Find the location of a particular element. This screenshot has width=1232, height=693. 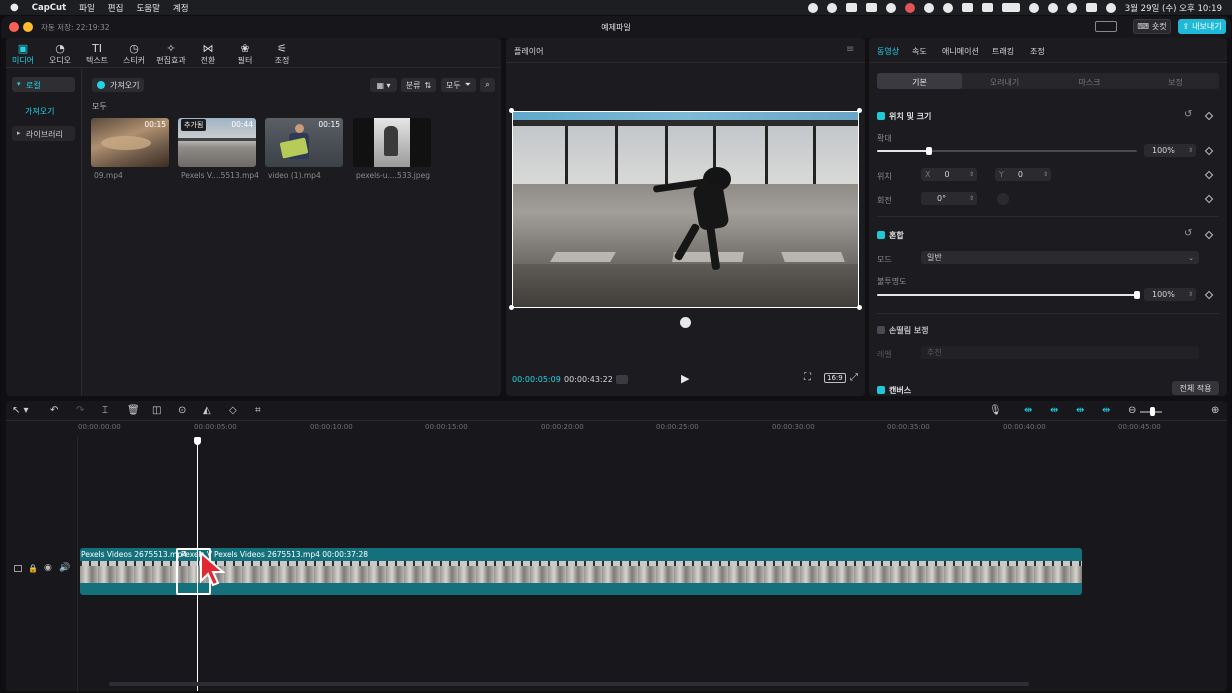

search-icon is located at coordinates (1071, 7).